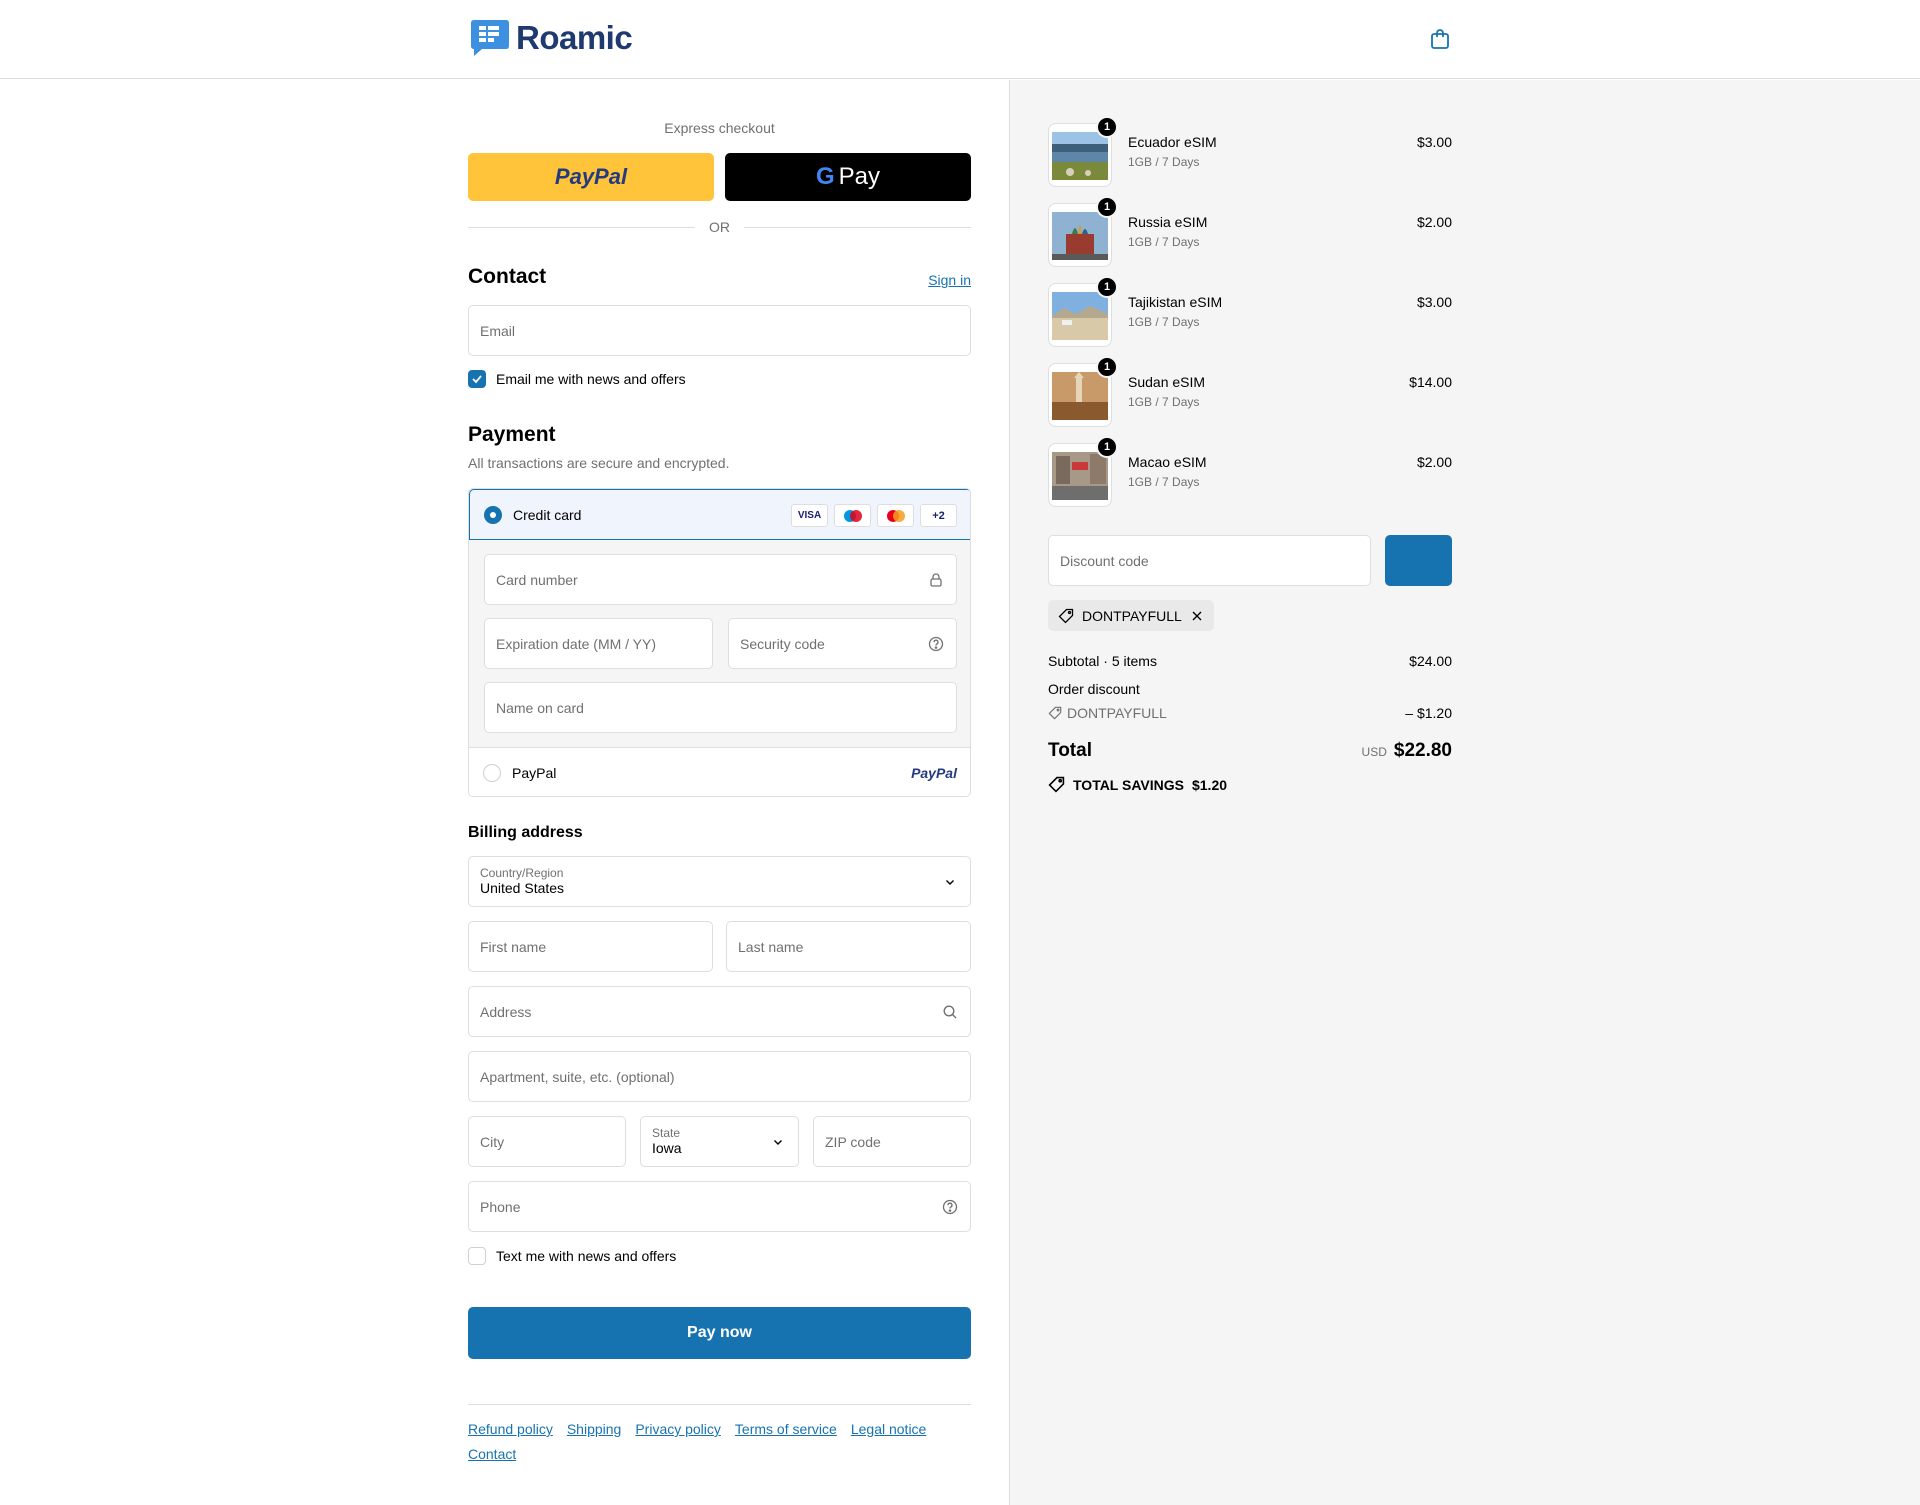  What do you see at coordinates (594, 1429) in the screenshot?
I see `shipping-link: Shipping` at bounding box center [594, 1429].